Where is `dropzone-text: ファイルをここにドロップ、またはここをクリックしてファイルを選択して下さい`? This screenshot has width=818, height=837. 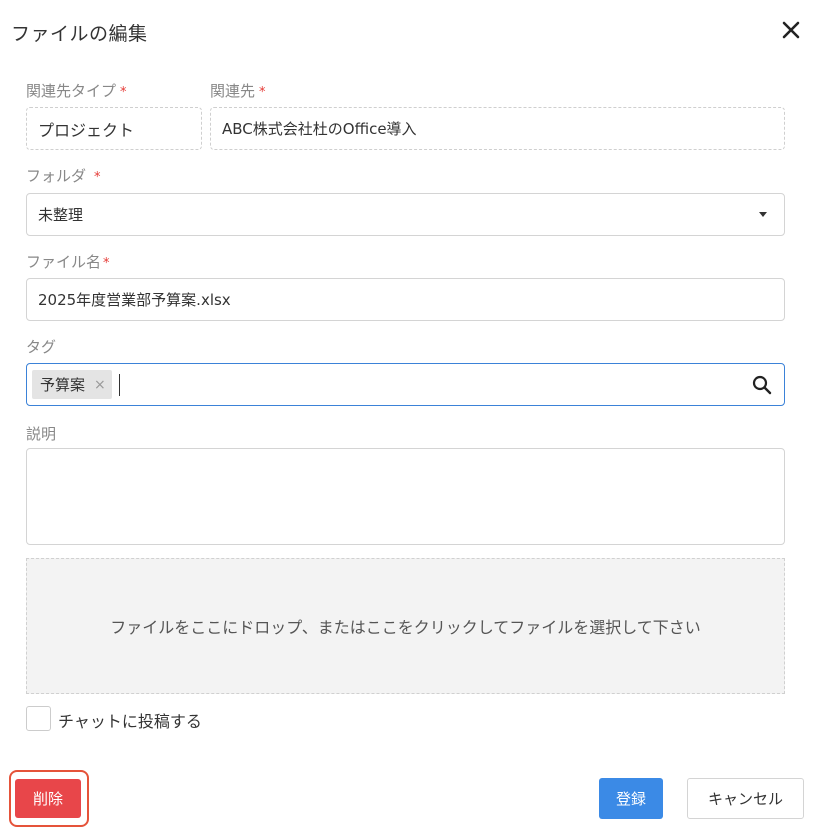 dropzone-text: ファイルをここにドロップ、またはここをクリックしてファイルを選択して下さい is located at coordinates (405, 627).